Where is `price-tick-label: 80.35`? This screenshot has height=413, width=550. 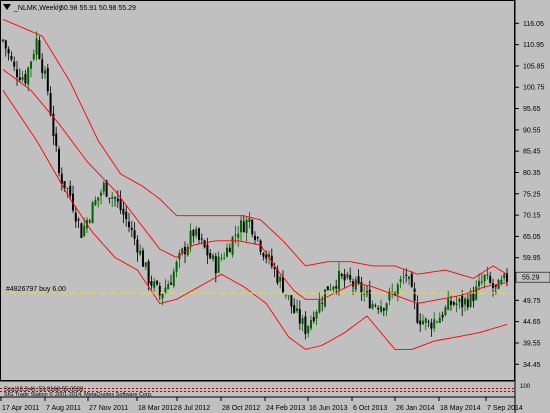 price-tick-label: 80.35 is located at coordinates (532, 173).